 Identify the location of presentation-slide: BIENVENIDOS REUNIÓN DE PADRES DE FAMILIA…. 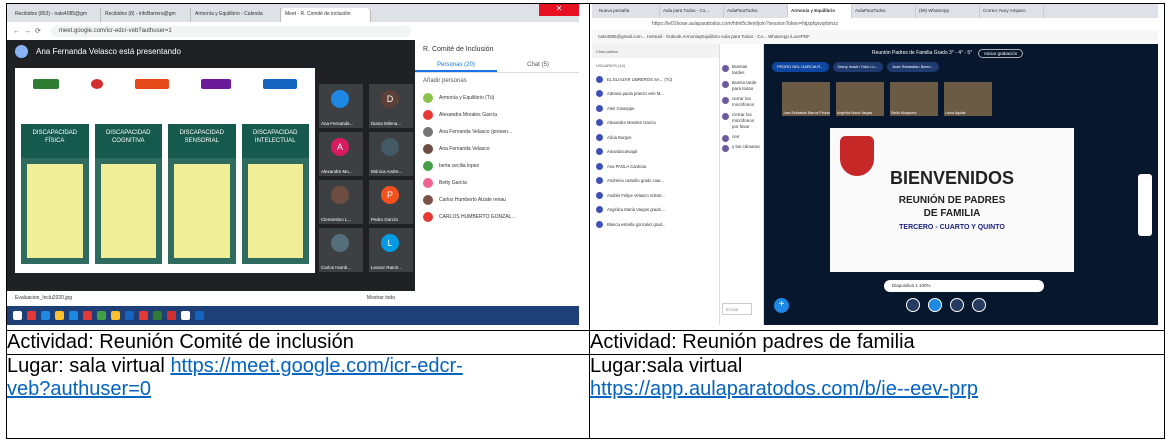
(952, 200).